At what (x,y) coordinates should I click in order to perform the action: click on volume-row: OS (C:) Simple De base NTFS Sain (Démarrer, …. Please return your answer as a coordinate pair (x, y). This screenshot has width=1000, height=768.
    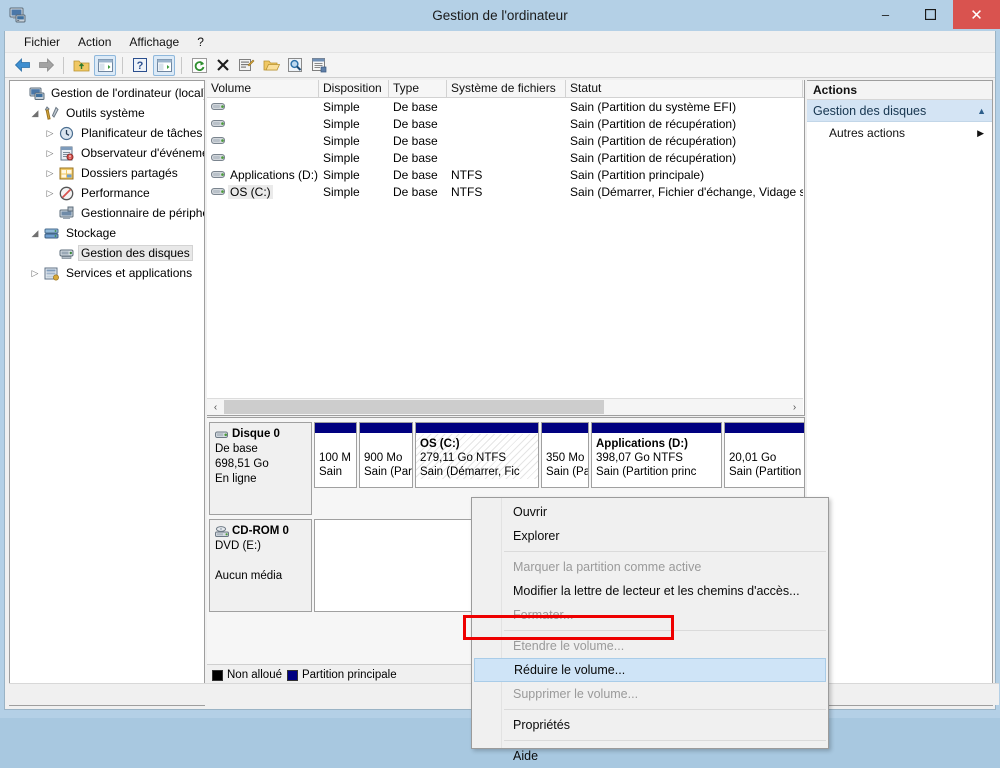
    Looking at the image, I should click on (505, 191).